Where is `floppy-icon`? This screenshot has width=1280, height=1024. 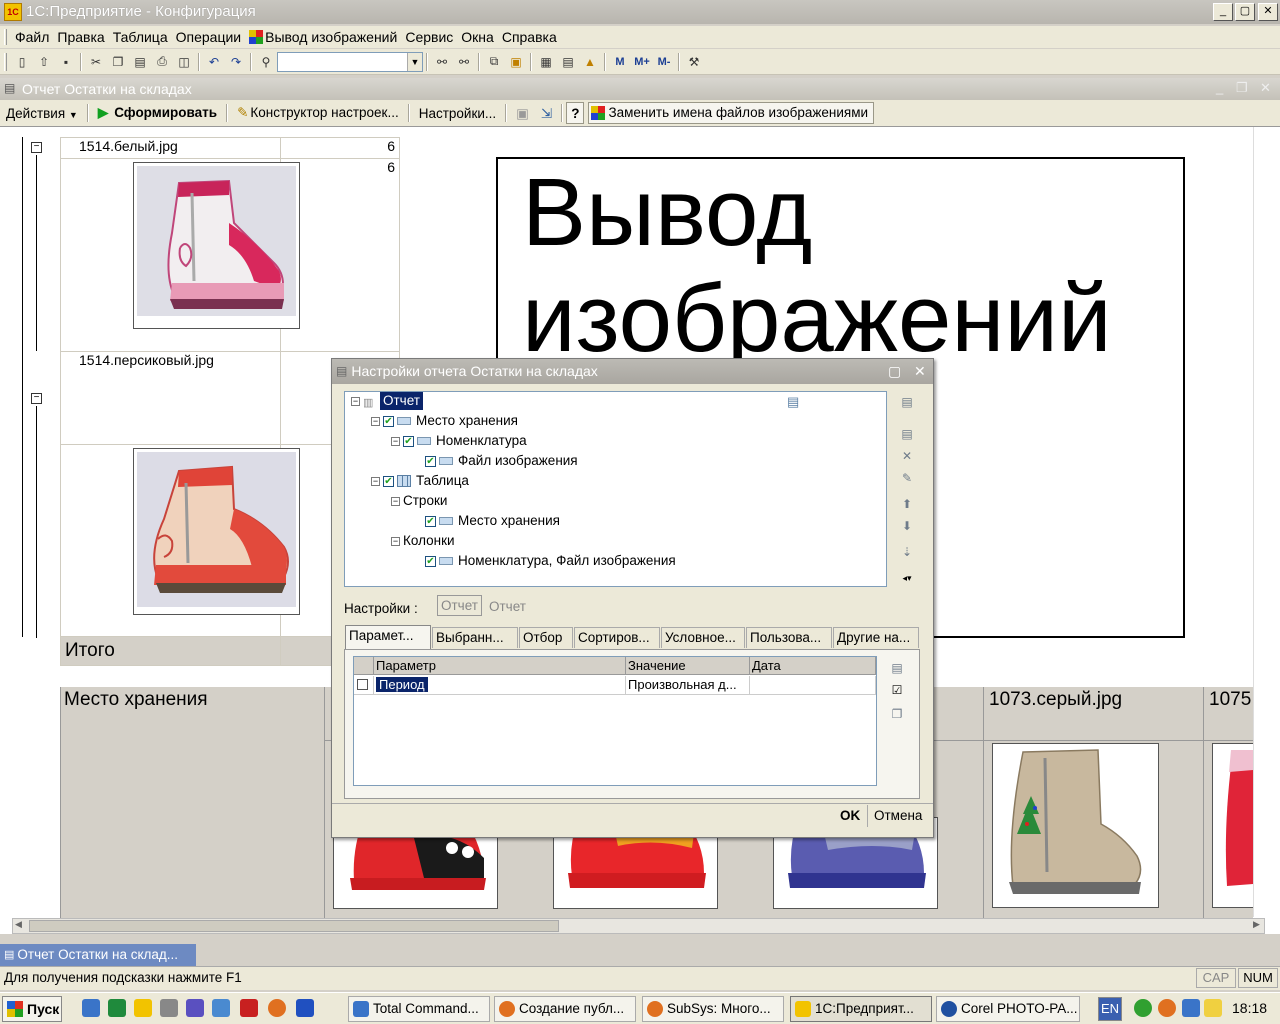
floppy-icon is located at coordinates (305, 1008).